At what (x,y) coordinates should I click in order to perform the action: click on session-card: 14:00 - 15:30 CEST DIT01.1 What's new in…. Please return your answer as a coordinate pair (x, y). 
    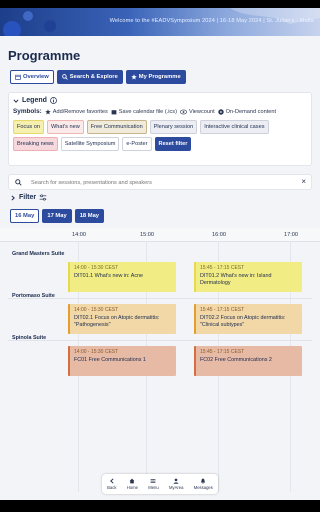
    Looking at the image, I should click on (122, 277).